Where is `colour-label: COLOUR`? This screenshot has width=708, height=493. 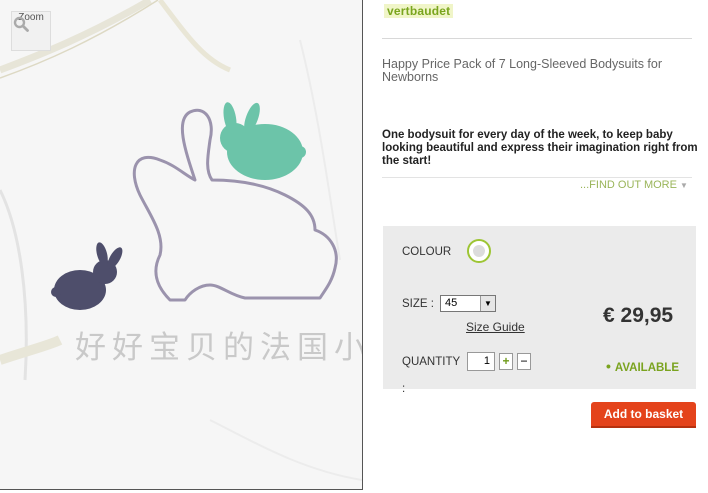 colour-label: COLOUR is located at coordinates (427, 252).